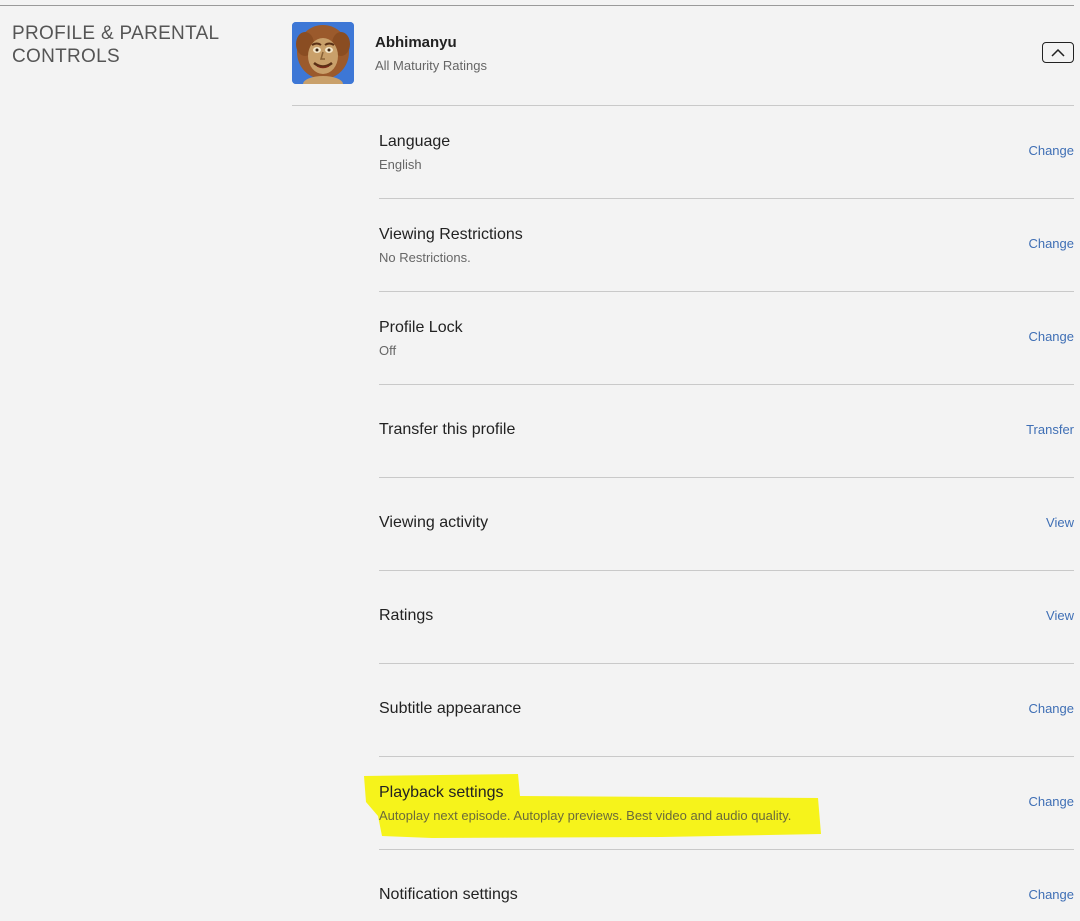 The width and height of the screenshot is (1080, 921). What do you see at coordinates (1051, 150) in the screenshot?
I see `language-change-link: Change` at bounding box center [1051, 150].